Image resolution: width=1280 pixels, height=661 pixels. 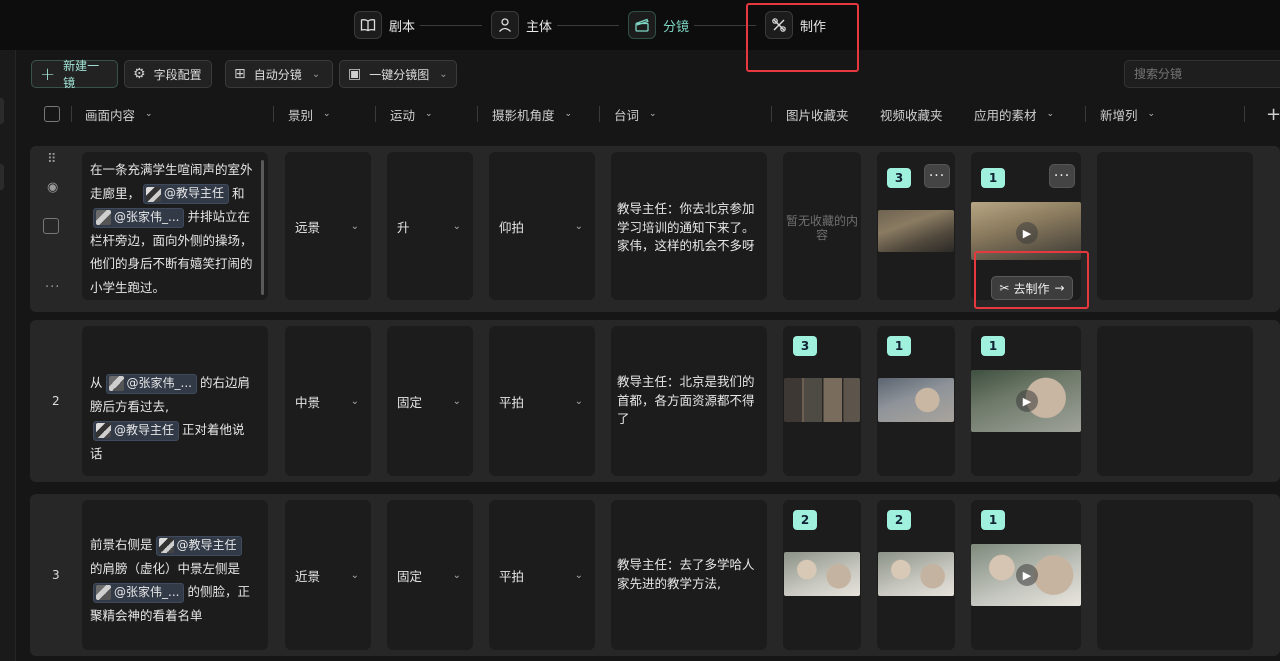 I want to click on eye-icon: ◉, so click(x=52, y=187).